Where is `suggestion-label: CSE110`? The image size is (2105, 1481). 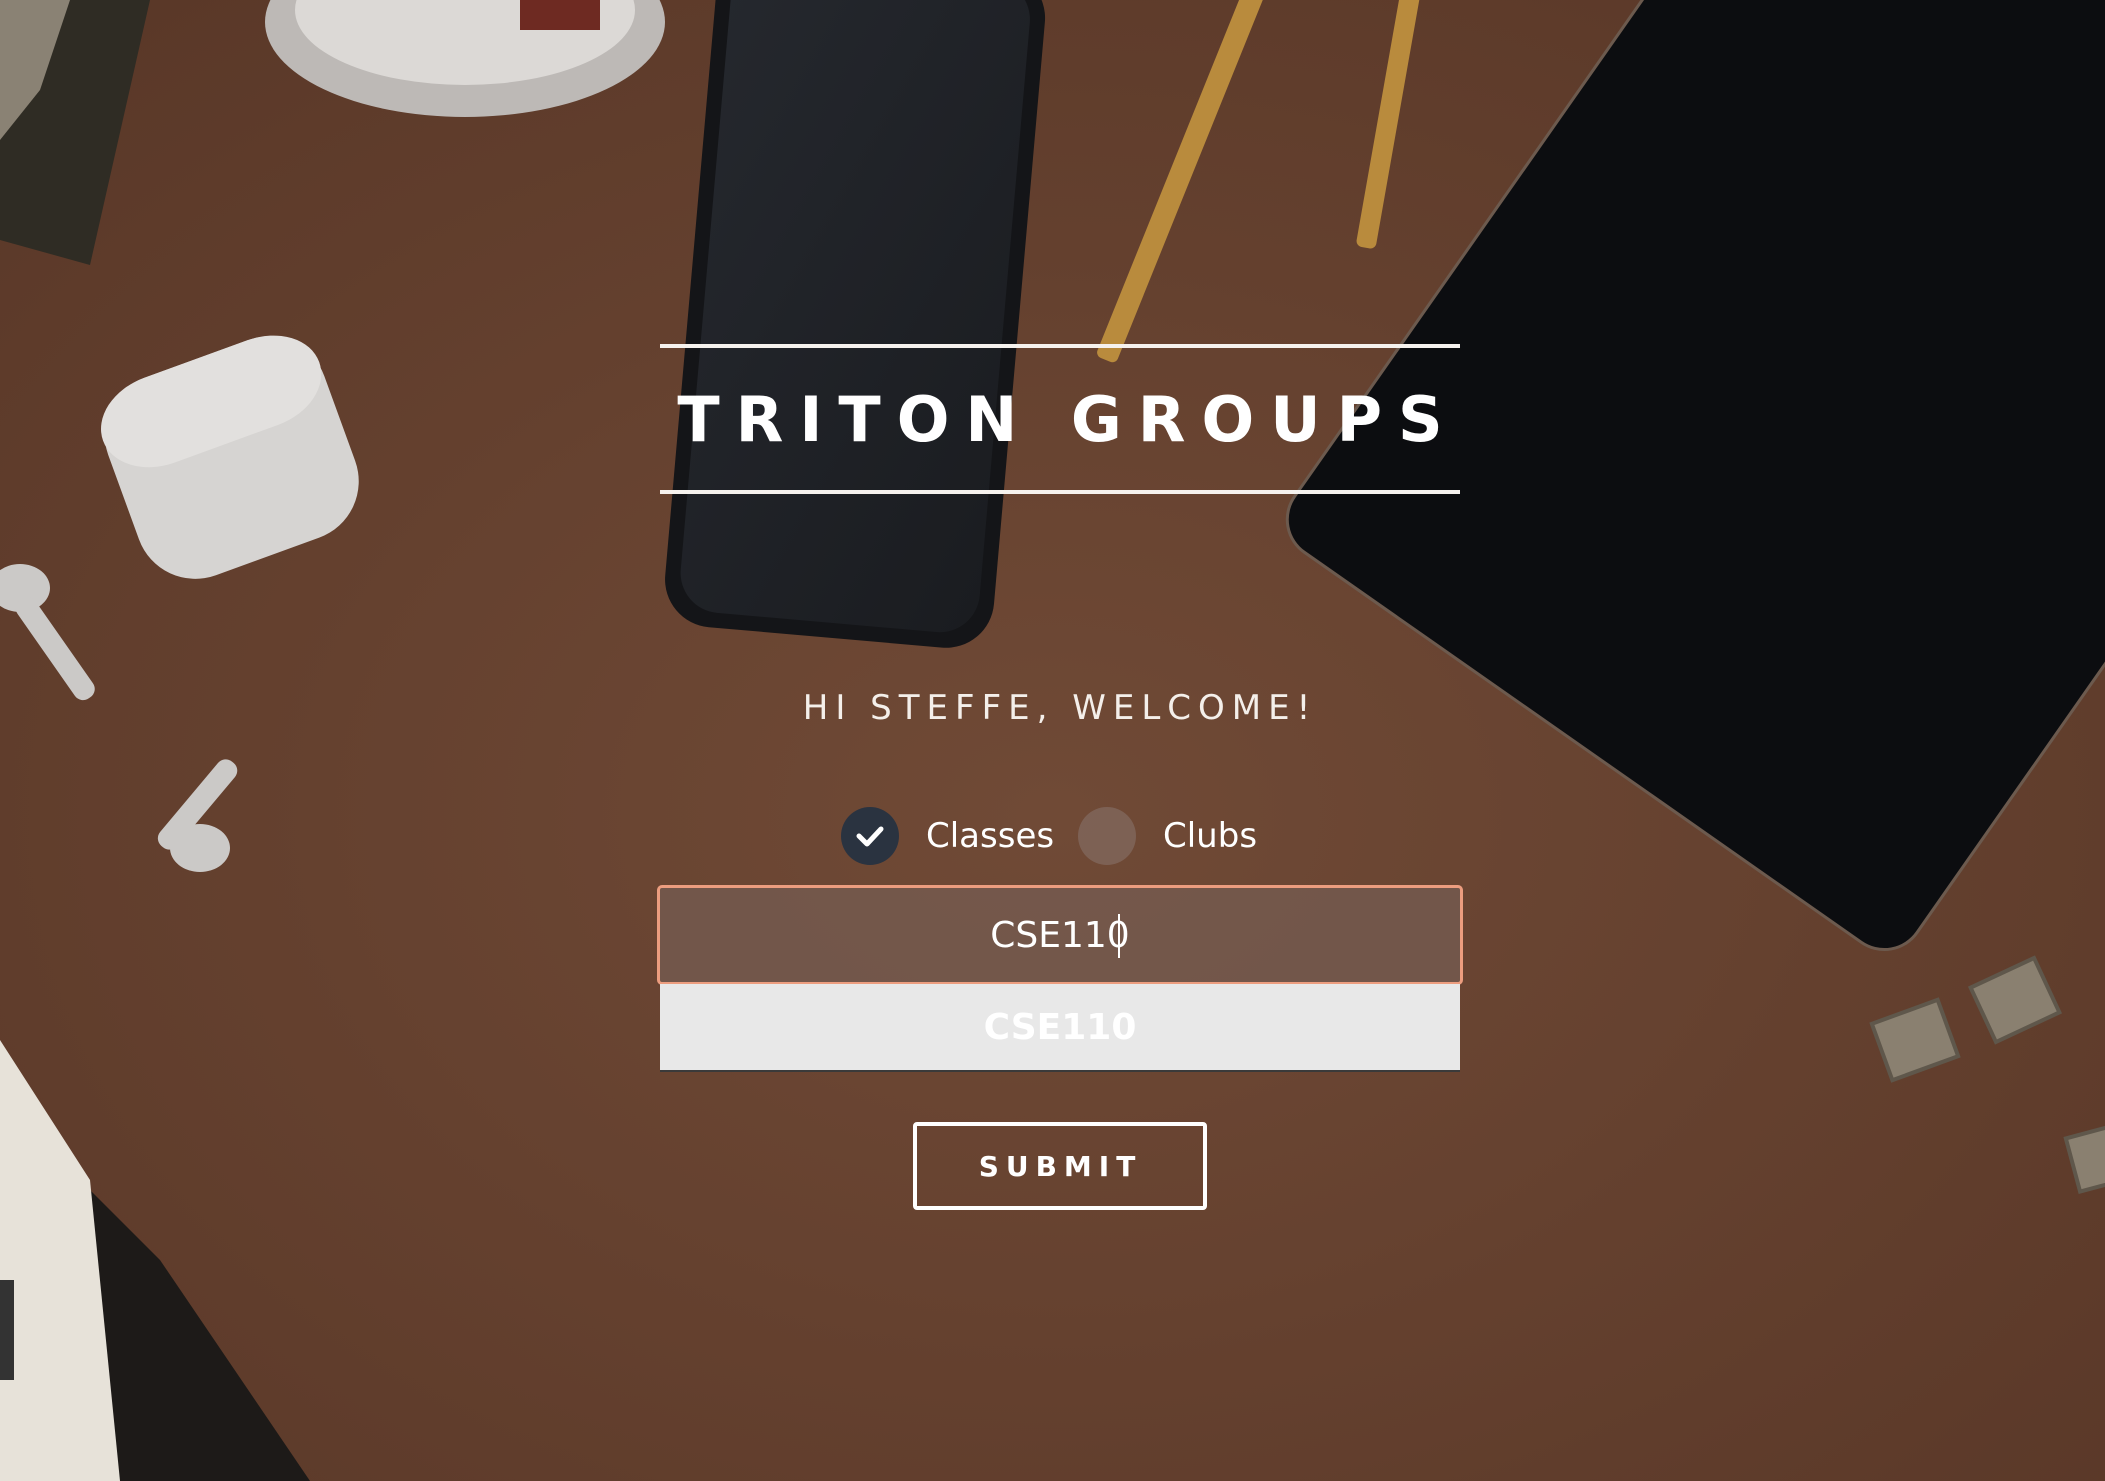 suggestion-label: CSE110 is located at coordinates (1060, 1027).